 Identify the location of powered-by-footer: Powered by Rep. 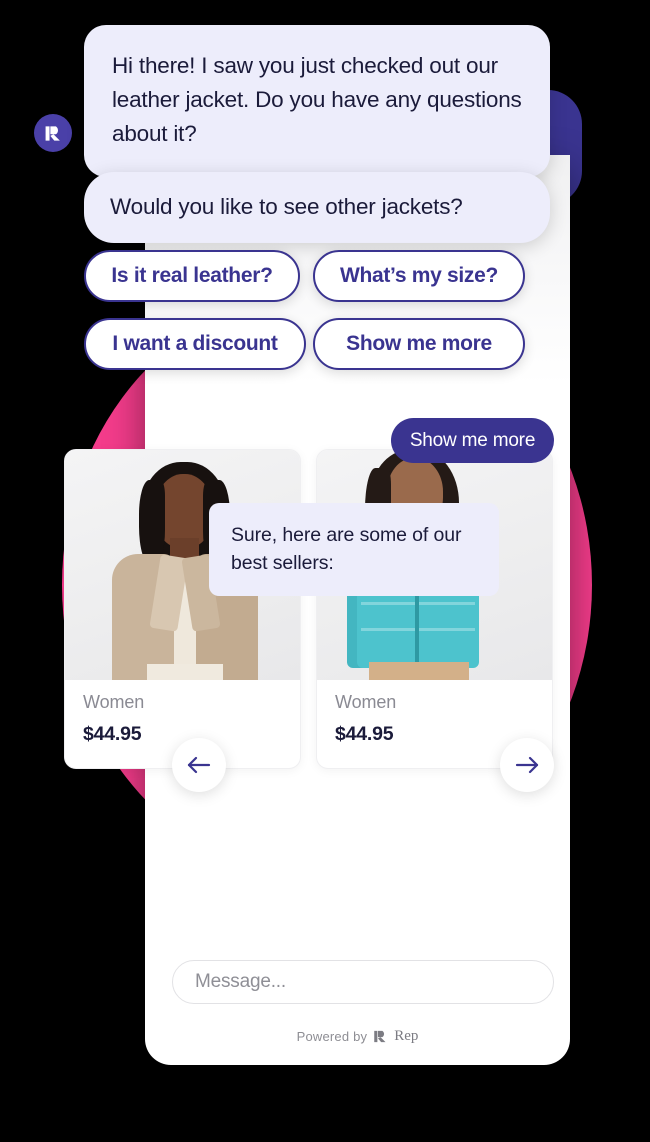
(357, 1036).